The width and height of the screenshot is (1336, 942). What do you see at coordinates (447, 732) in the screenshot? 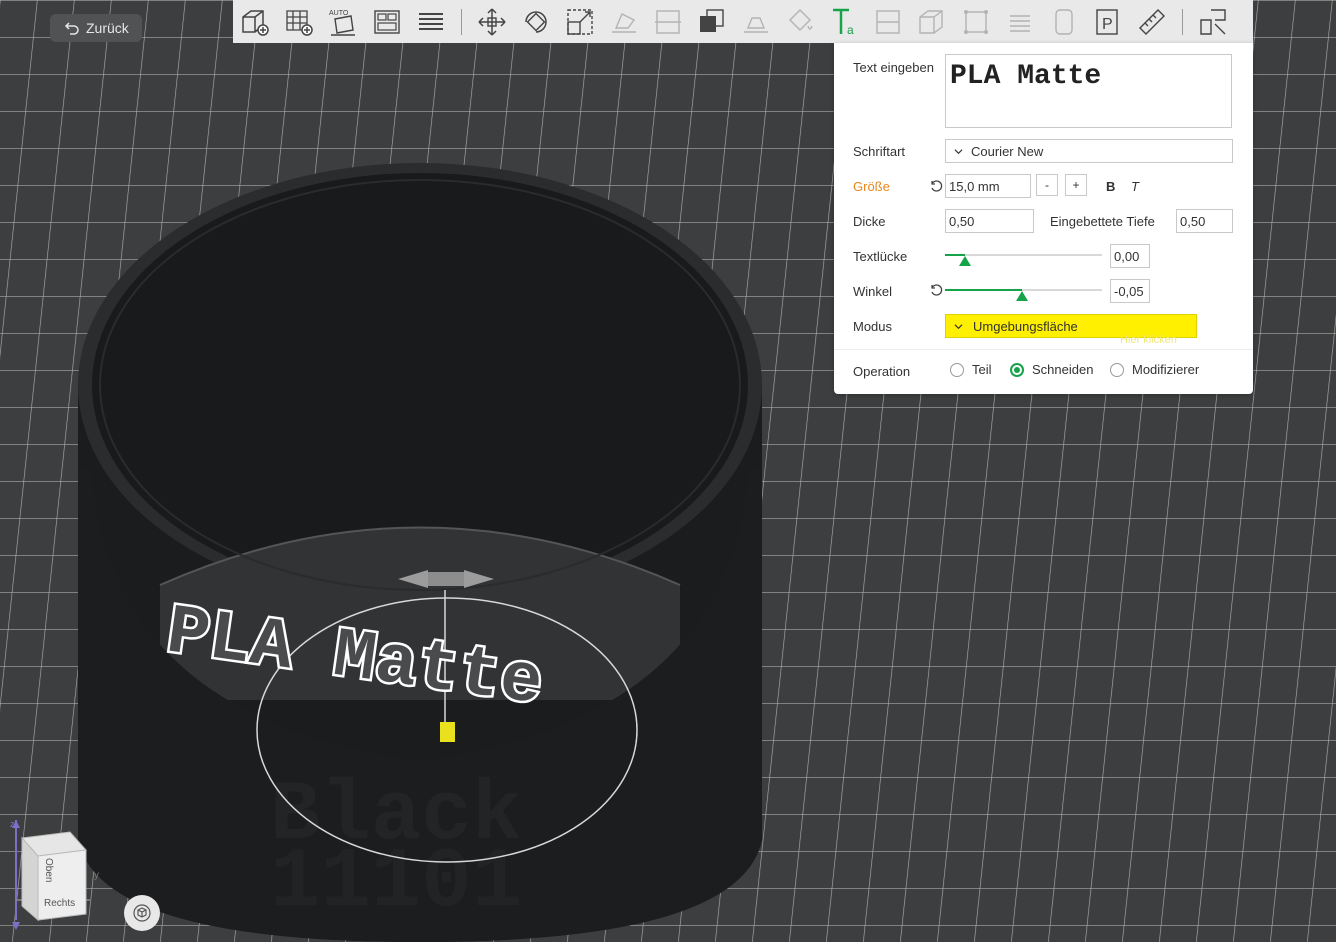
I see `text-anchor-handle` at bounding box center [447, 732].